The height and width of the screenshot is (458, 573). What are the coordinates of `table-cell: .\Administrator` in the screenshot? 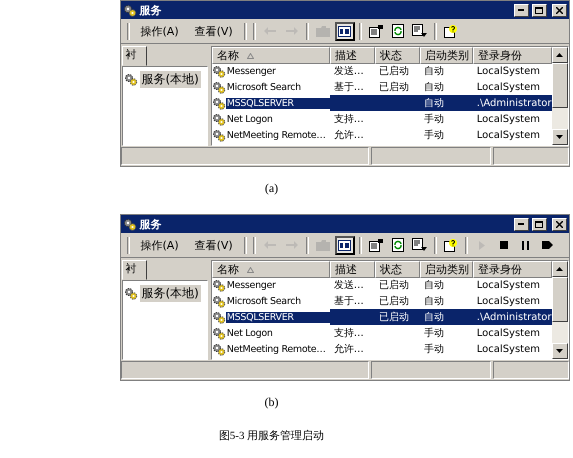 It's located at (512, 103).